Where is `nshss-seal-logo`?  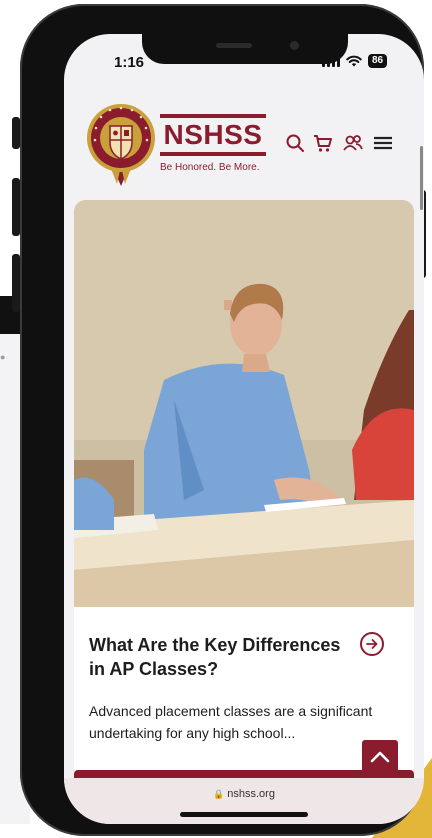
nshss-seal-logo is located at coordinates (121, 143).